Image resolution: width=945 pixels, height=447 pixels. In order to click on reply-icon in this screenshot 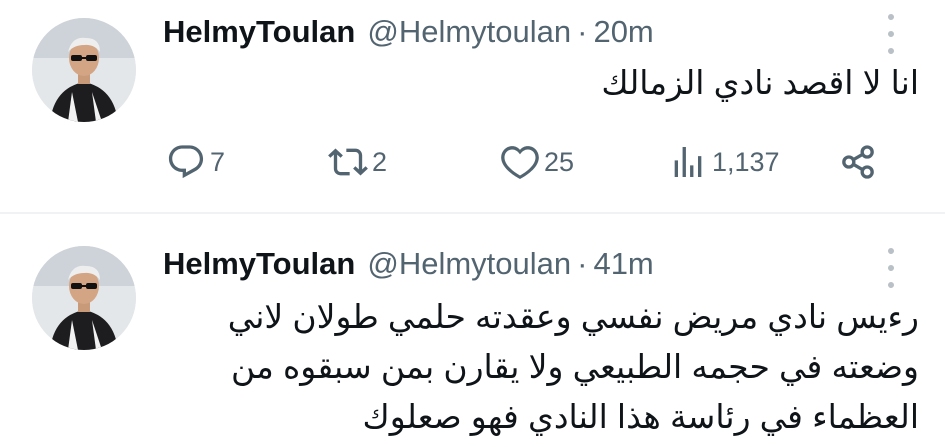, I will do `click(186, 162)`.